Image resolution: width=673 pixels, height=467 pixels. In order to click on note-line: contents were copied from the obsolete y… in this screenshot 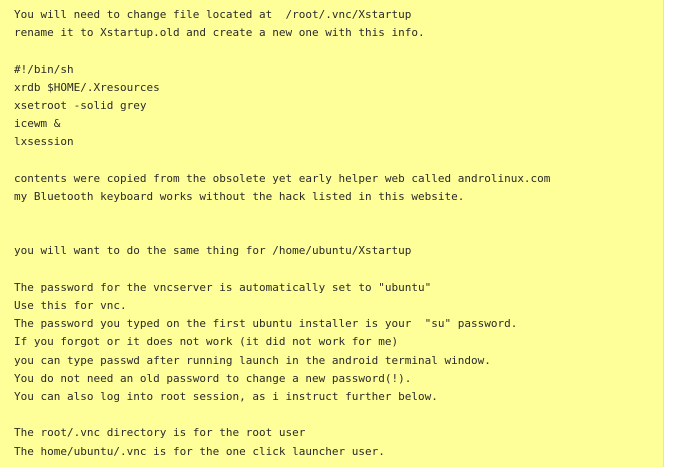, I will do `click(282, 178)`.